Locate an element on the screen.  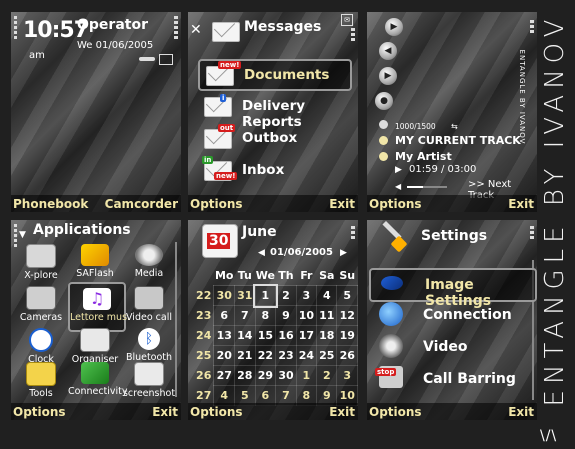
weekday-header: Mo is located at coordinates (224, 275).